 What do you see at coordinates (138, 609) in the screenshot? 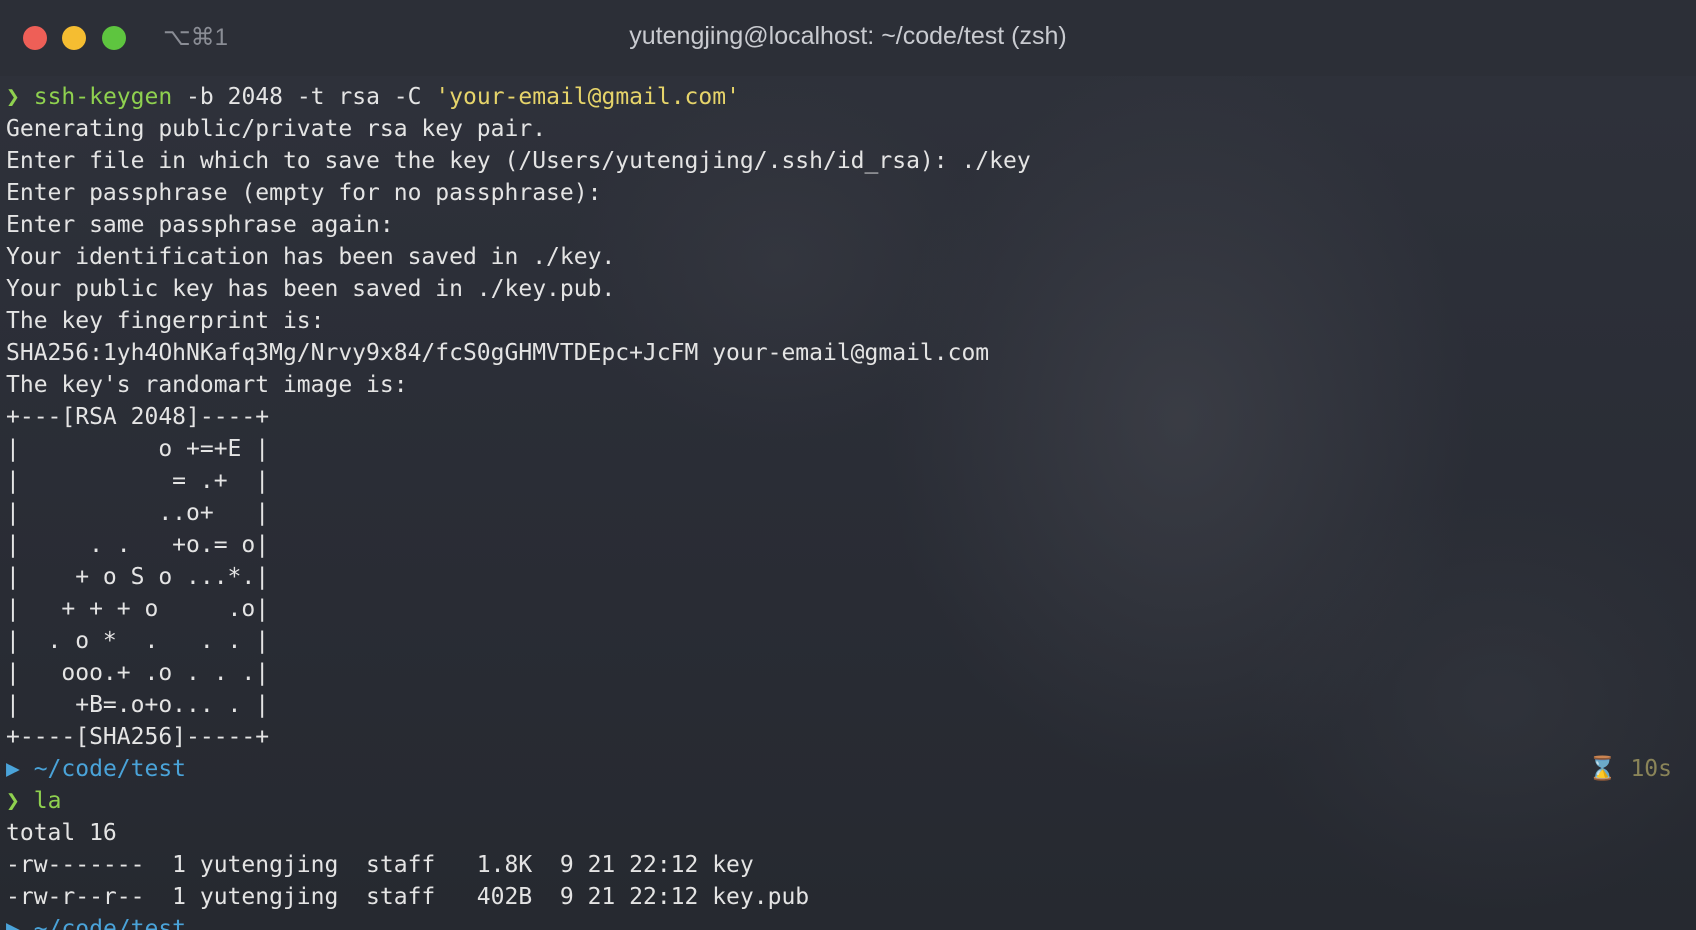
I see `randomart-line: | + + + o .o|` at bounding box center [138, 609].